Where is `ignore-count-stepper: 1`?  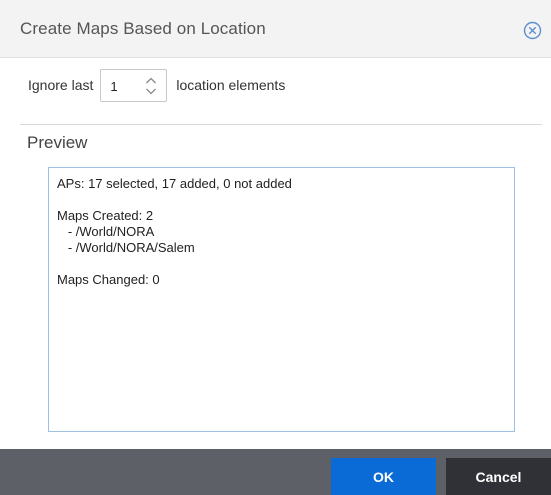
ignore-count-stepper: 1 is located at coordinates (134, 85).